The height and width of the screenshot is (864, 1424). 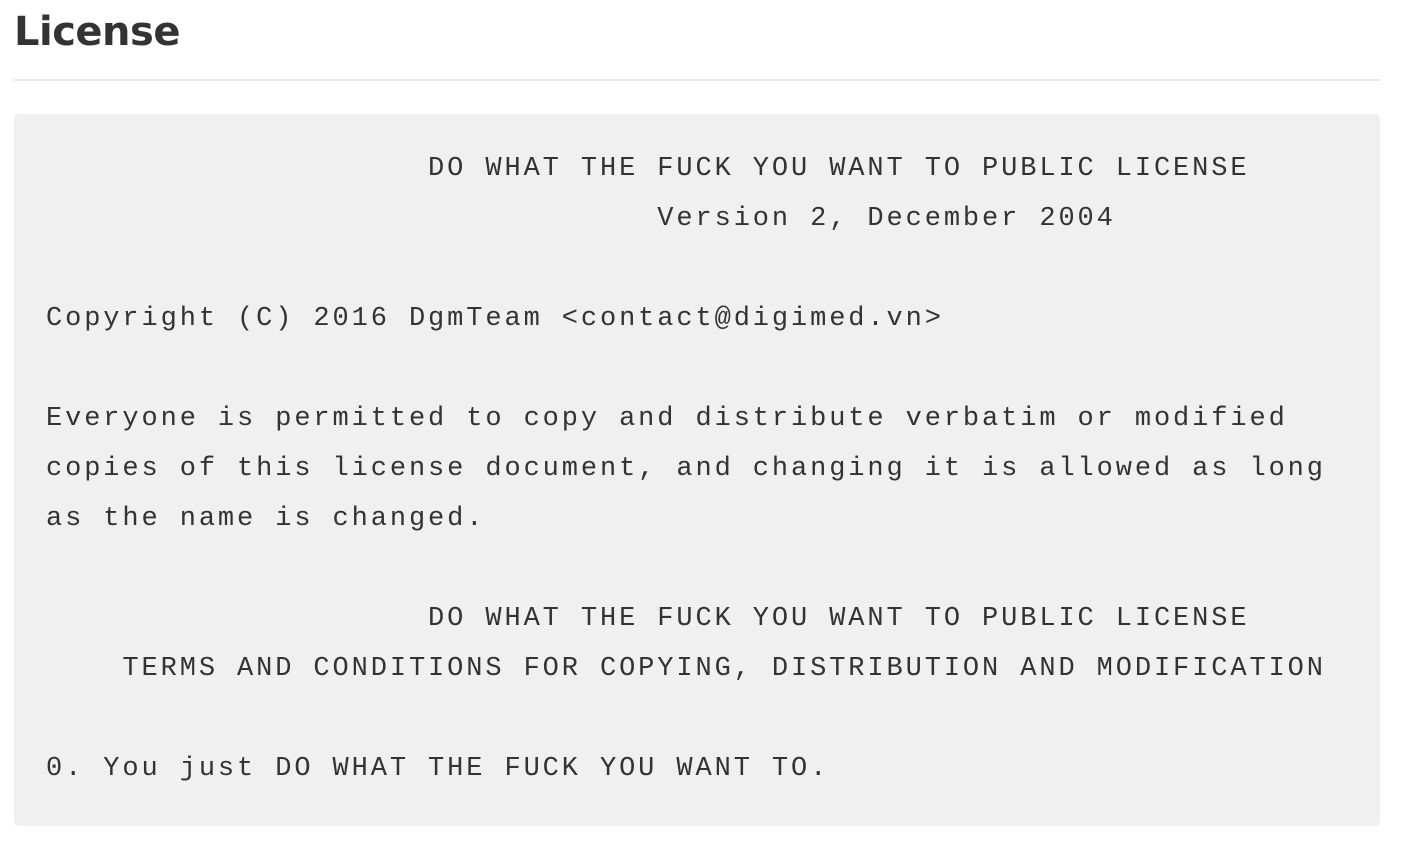 I want to click on heading-divider, so click(x=697, y=80).